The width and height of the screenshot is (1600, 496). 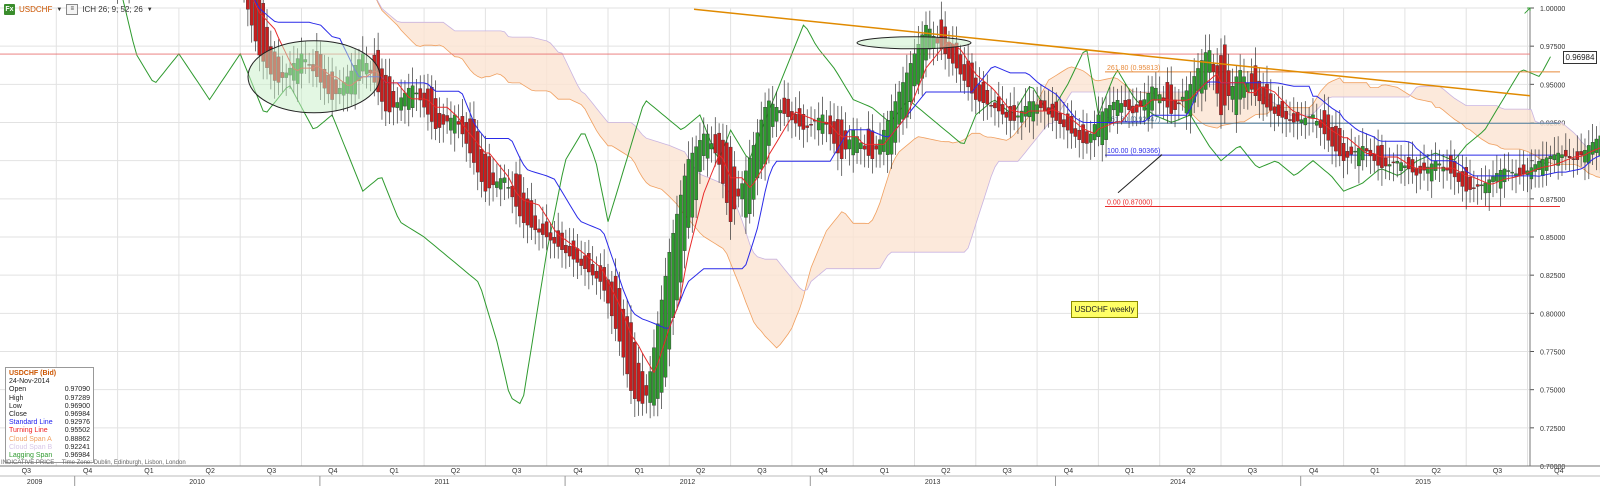 What do you see at coordinates (933, 482) in the screenshot?
I see `year-label: 2013` at bounding box center [933, 482].